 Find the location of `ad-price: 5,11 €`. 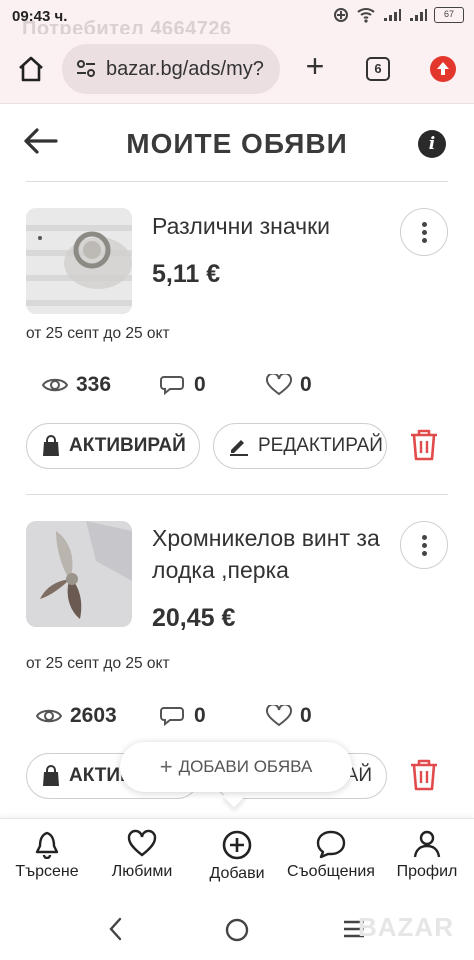

ad-price: 5,11 € is located at coordinates (186, 274).